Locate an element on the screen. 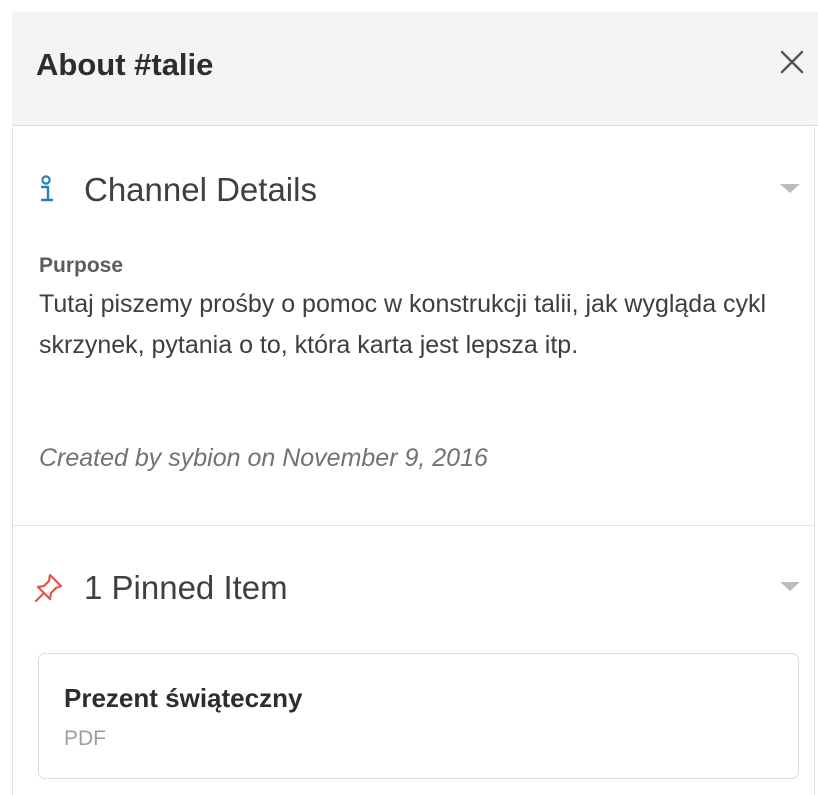  pinned-items-title: 1 Pinned Item is located at coordinates (186, 587).